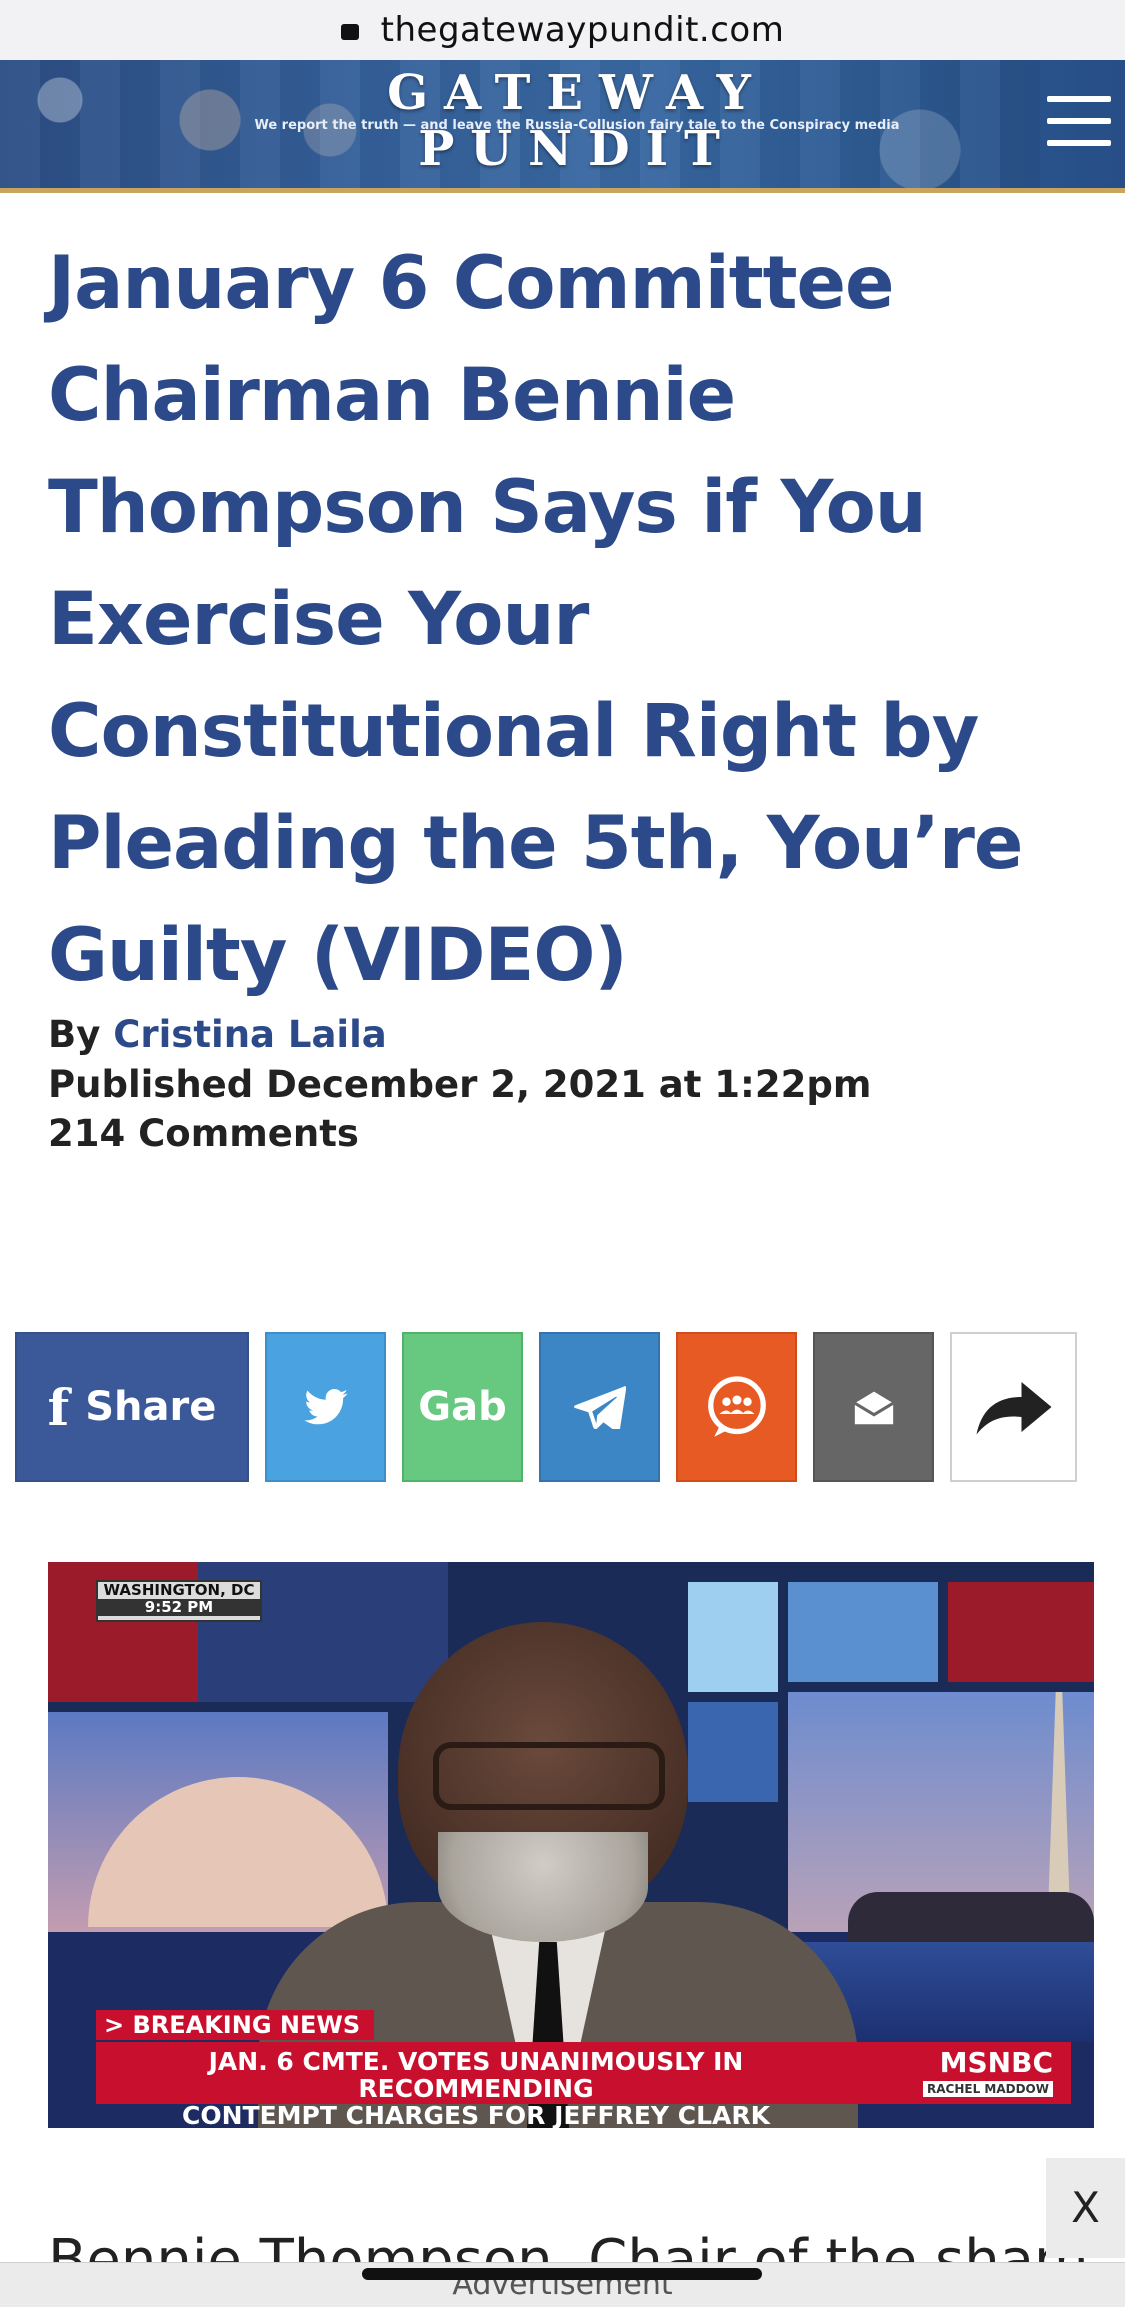 The width and height of the screenshot is (1125, 2307). What do you see at coordinates (996, 2062) in the screenshot?
I see `network-name: MSNBC` at bounding box center [996, 2062].